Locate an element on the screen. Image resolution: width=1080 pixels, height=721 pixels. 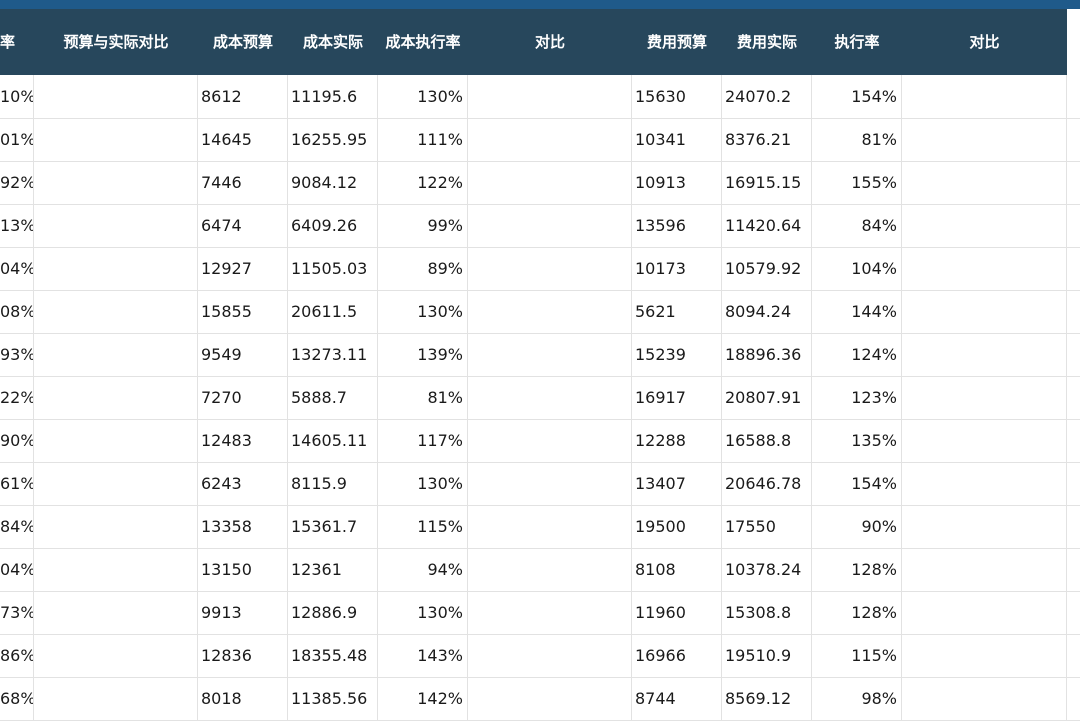
cell-fee-budget: 10341 is located at coordinates (677, 139).